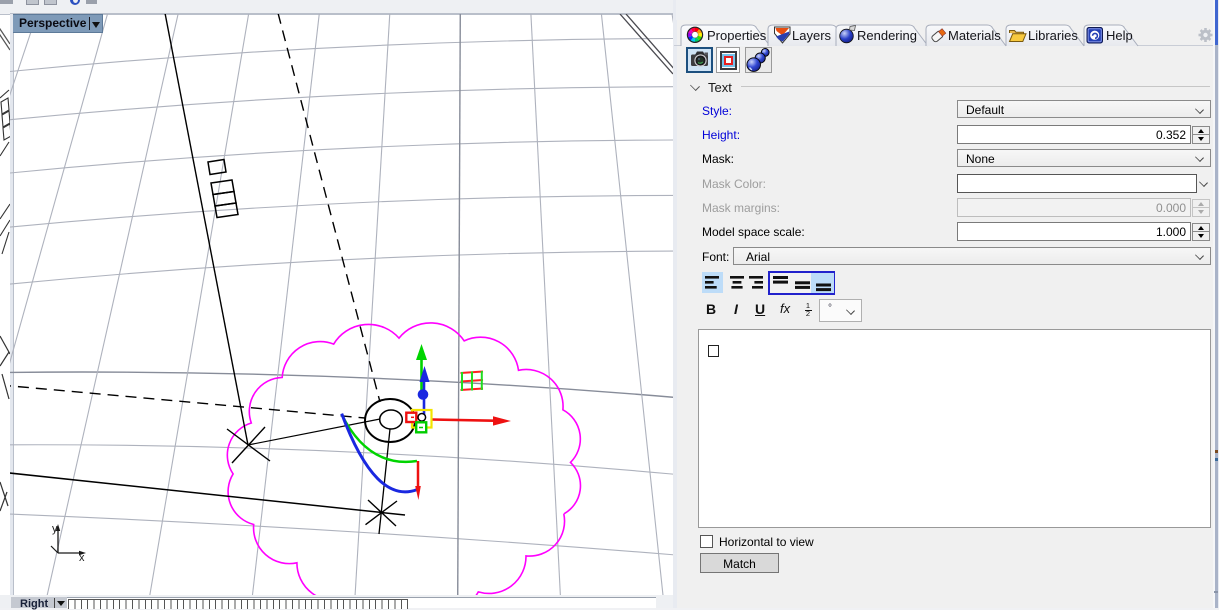 Image resolution: width=1219 pixels, height=610 pixels. Describe the element at coordinates (82, 558) in the screenshot. I see `svg-text: x` at that location.